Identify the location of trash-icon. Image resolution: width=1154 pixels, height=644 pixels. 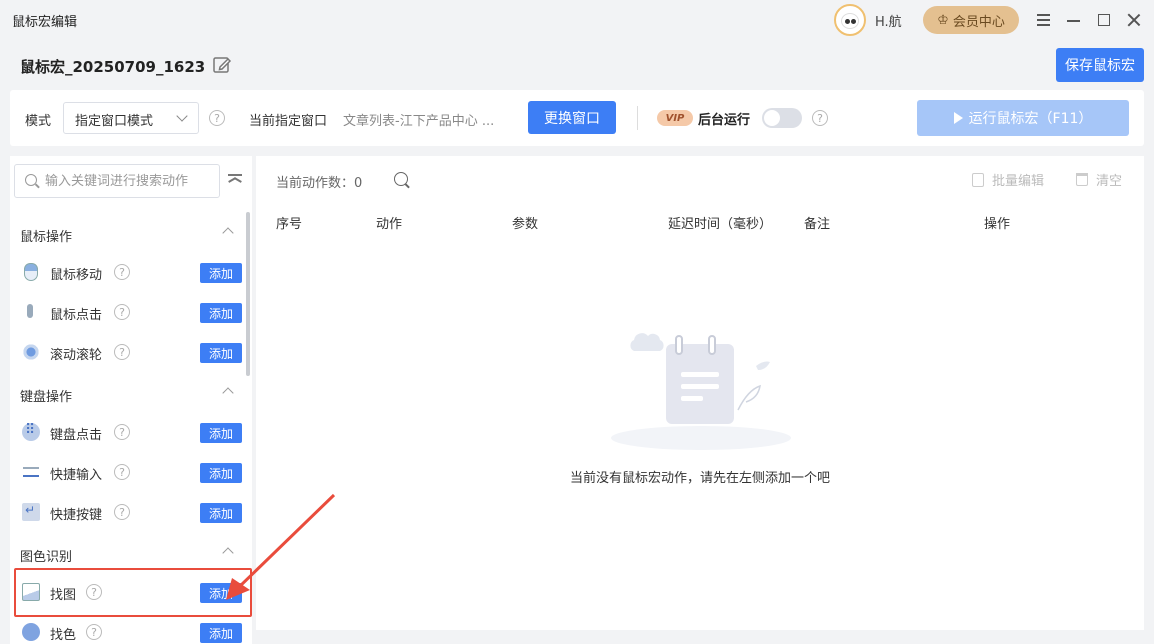
(1082, 179).